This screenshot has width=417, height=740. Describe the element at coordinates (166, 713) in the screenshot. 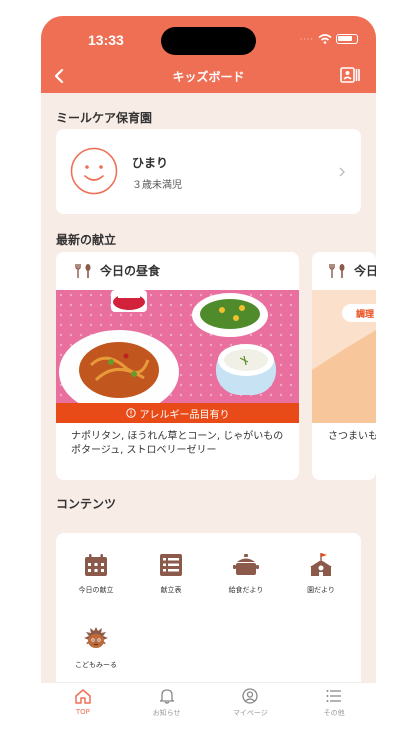

I see `tab-label: お知らせ` at that location.